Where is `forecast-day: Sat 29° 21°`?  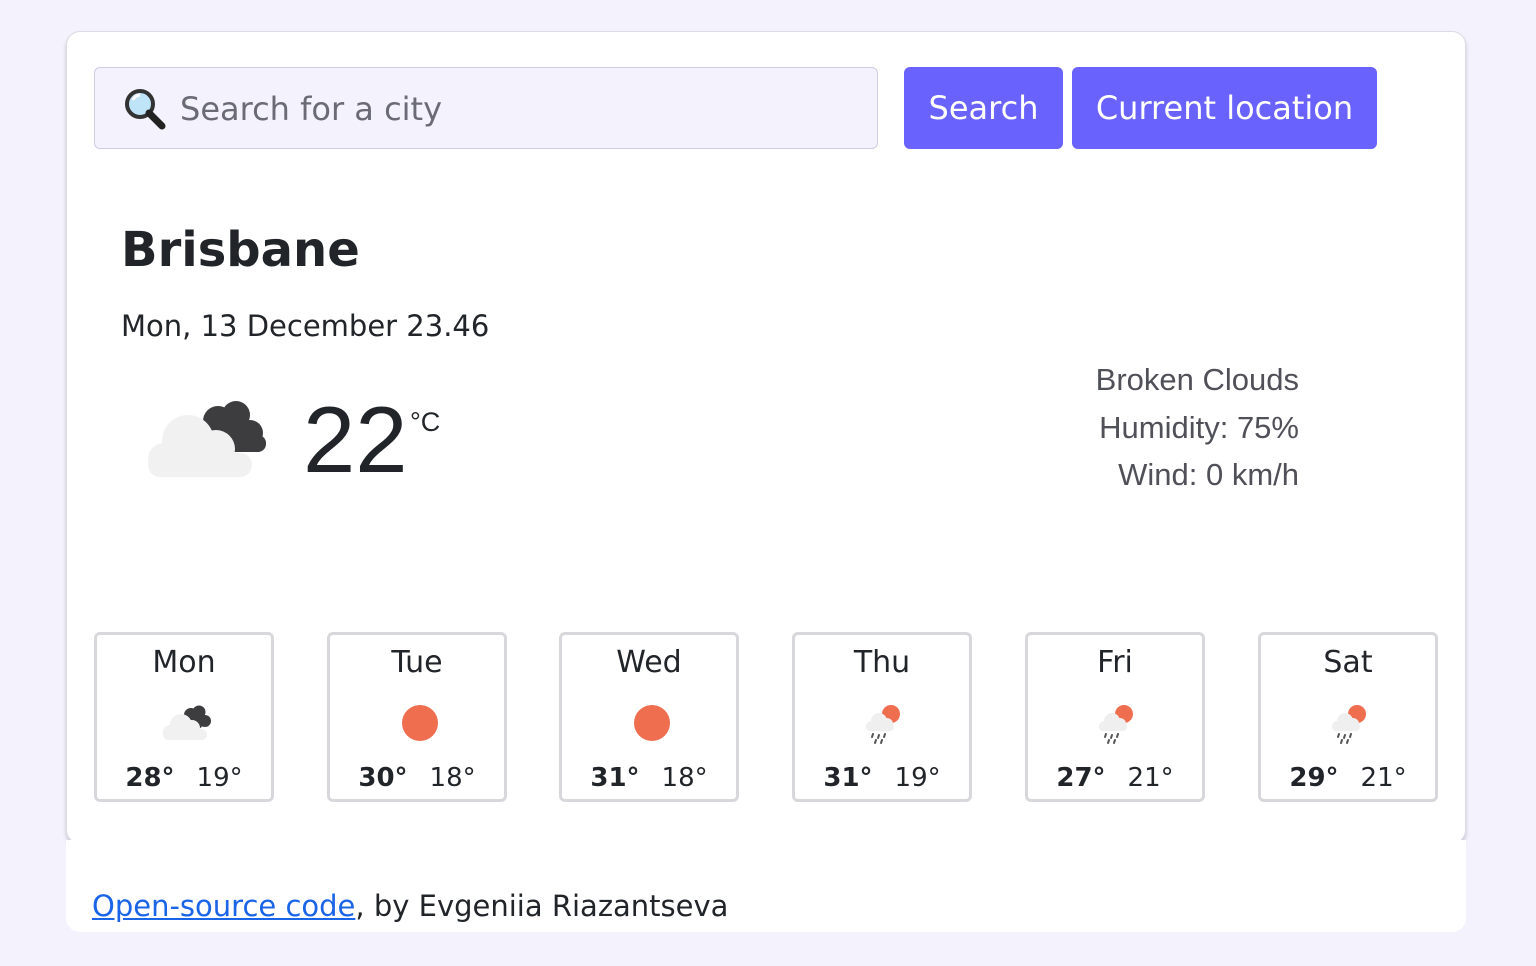 forecast-day: Sat 29° 21° is located at coordinates (1348, 717).